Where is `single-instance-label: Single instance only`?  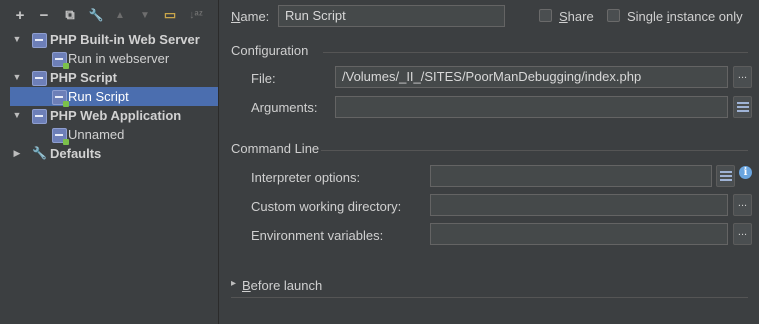 single-instance-label: Single instance only is located at coordinates (685, 16).